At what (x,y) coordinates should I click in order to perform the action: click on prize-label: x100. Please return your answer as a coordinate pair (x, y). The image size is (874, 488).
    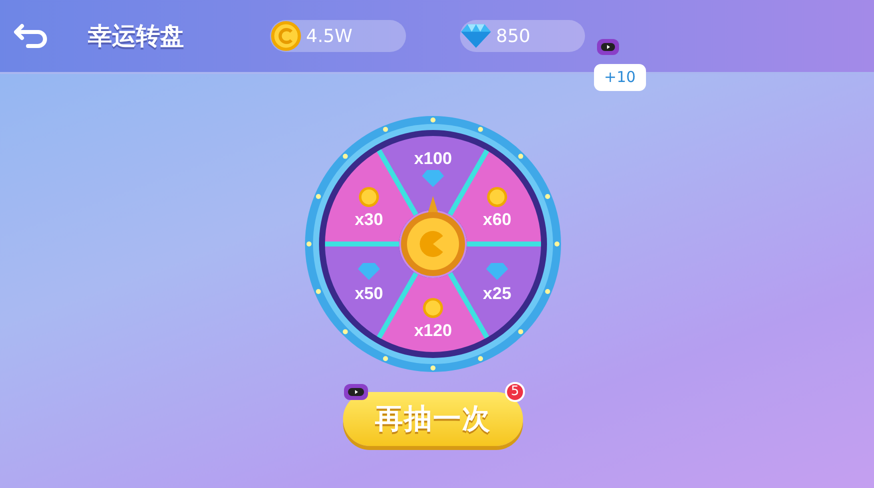
    Looking at the image, I should click on (433, 158).